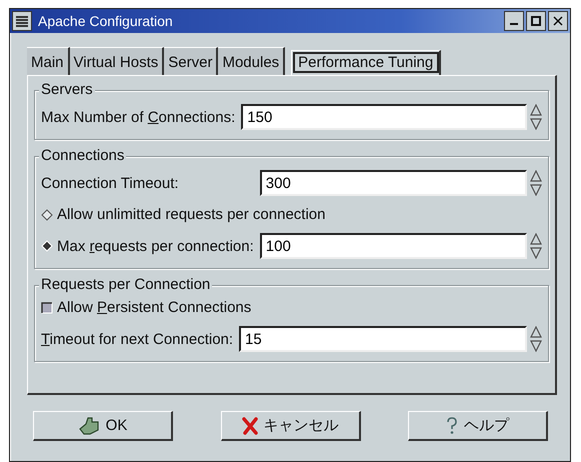 The image size is (581, 462). What do you see at coordinates (138, 117) in the screenshot?
I see `field-label: Max Number of Connections:` at bounding box center [138, 117].